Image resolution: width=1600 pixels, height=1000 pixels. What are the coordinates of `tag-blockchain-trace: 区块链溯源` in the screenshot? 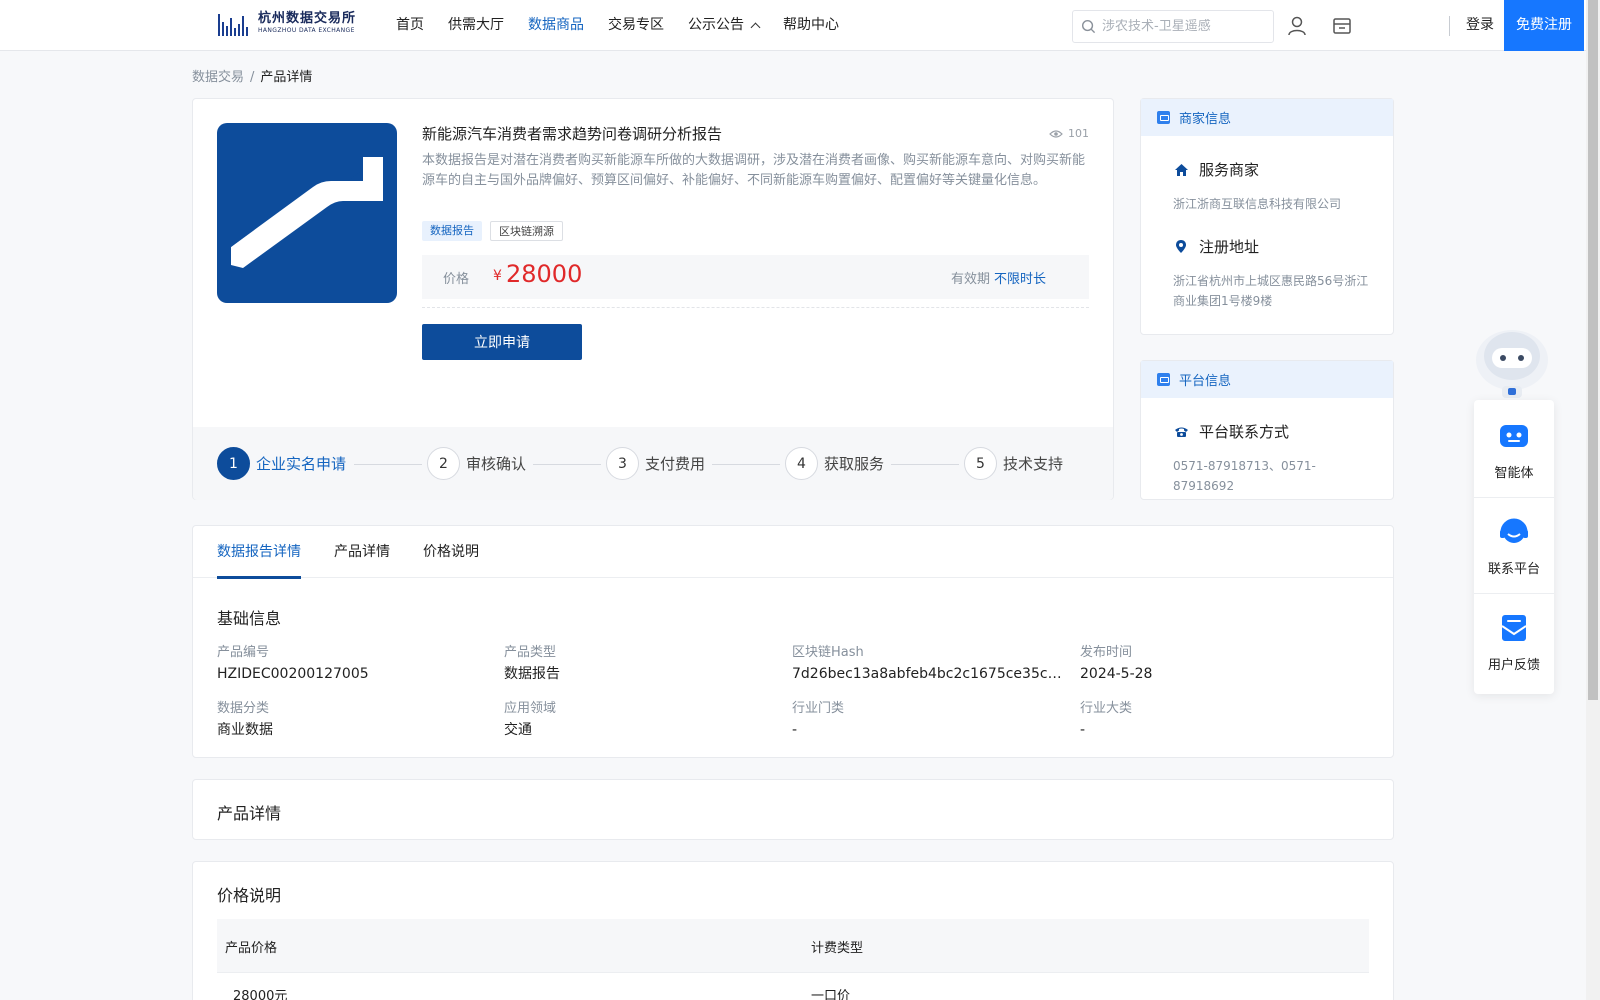 It's located at (526, 231).